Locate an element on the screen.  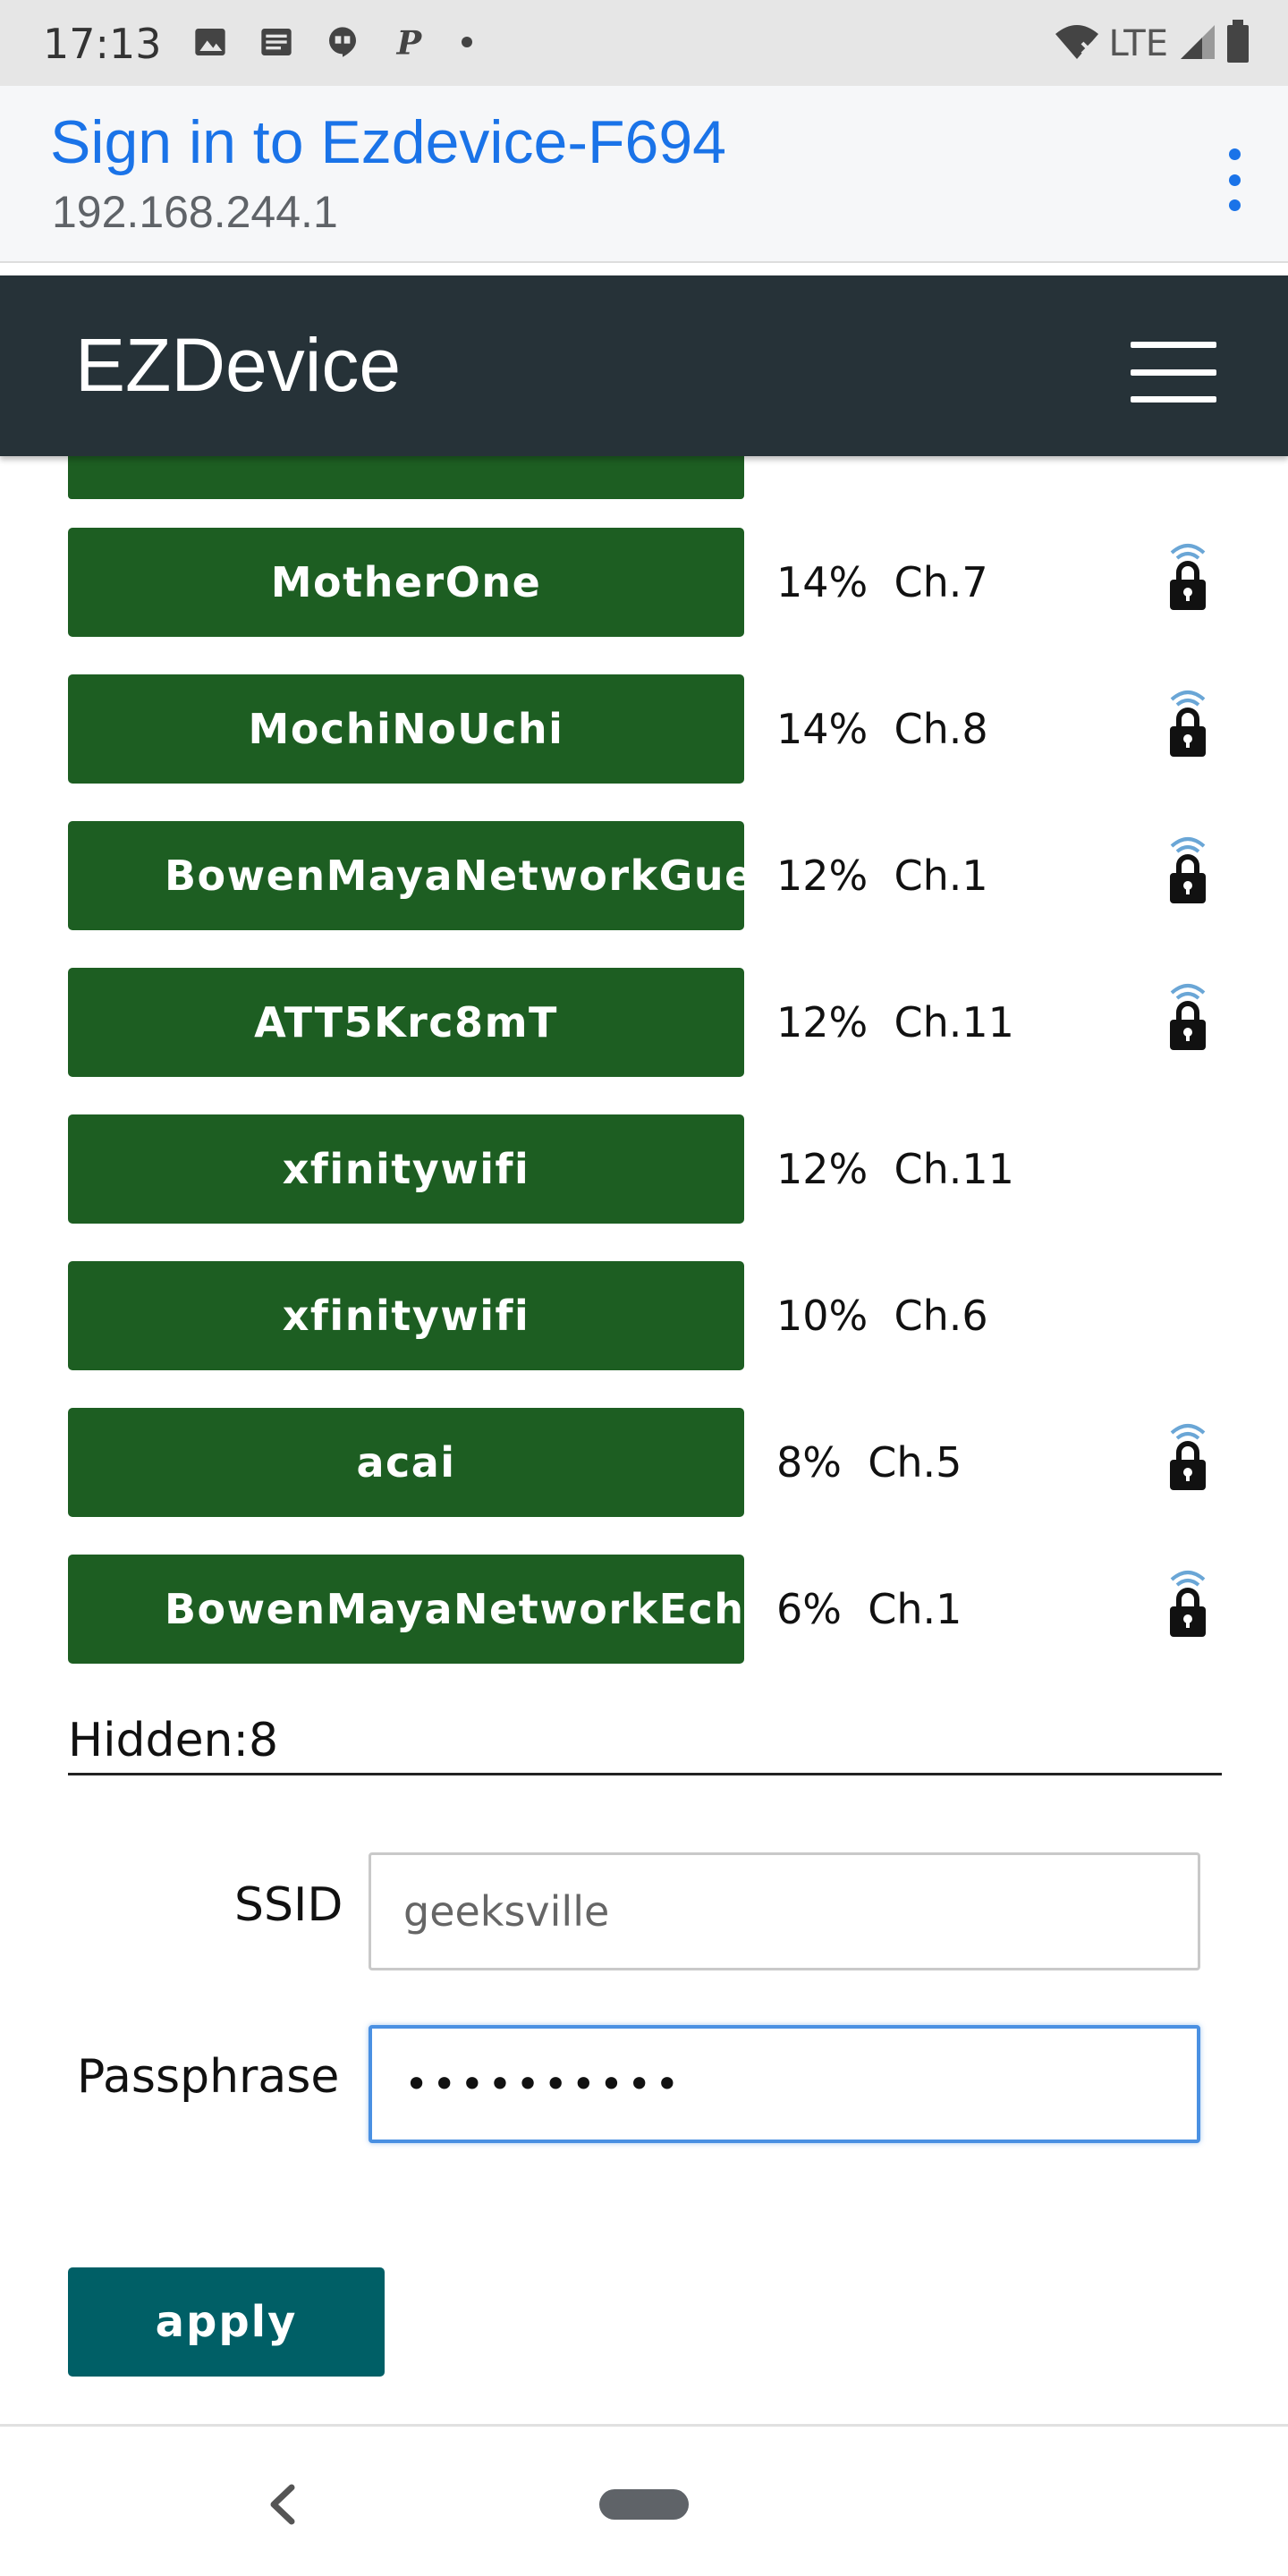
system-navigation-bar is located at coordinates (644, 2502).